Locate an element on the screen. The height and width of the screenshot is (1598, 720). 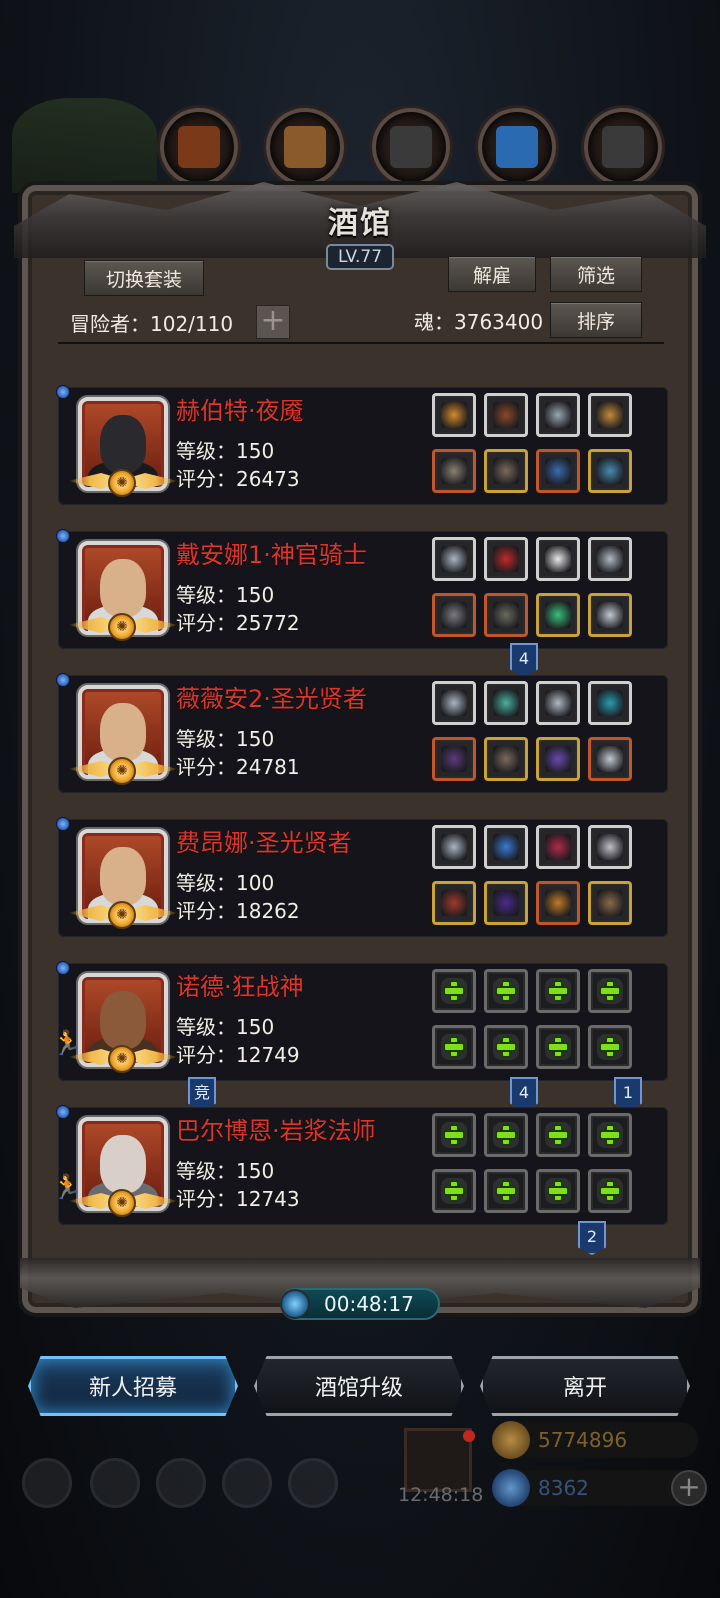
red-shard-icon is located at coordinates (558, 847).